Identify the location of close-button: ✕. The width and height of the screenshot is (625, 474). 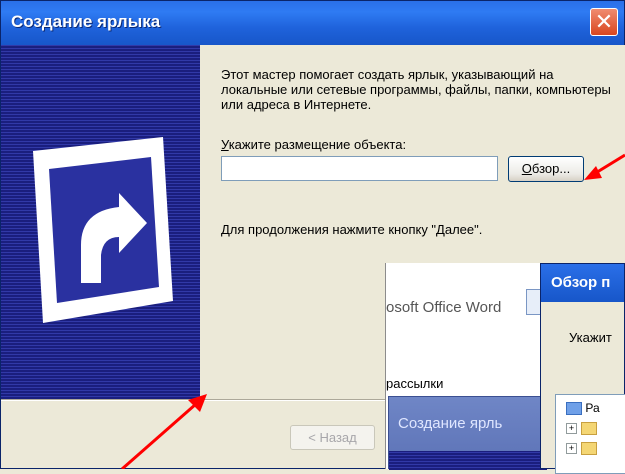
(604, 22).